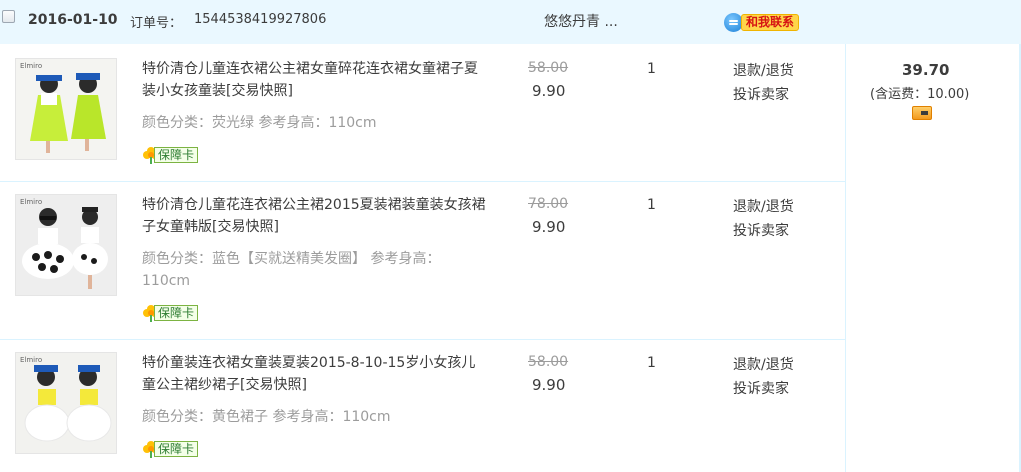 This screenshot has height=472, width=1021. Describe the element at coordinates (314, 80) in the screenshot. I see `product-title-link: 特价清仓儿童连衣裙公主裙女童碎花连衣裙女童裙子夏装小女孩童装[交易快照]` at that location.